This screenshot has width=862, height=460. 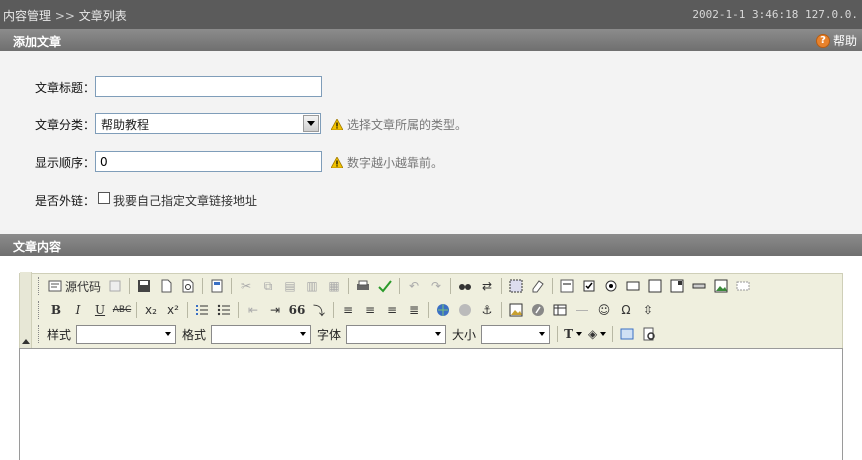 I want to click on strikethrough-button: ABC, so click(x=122, y=310).